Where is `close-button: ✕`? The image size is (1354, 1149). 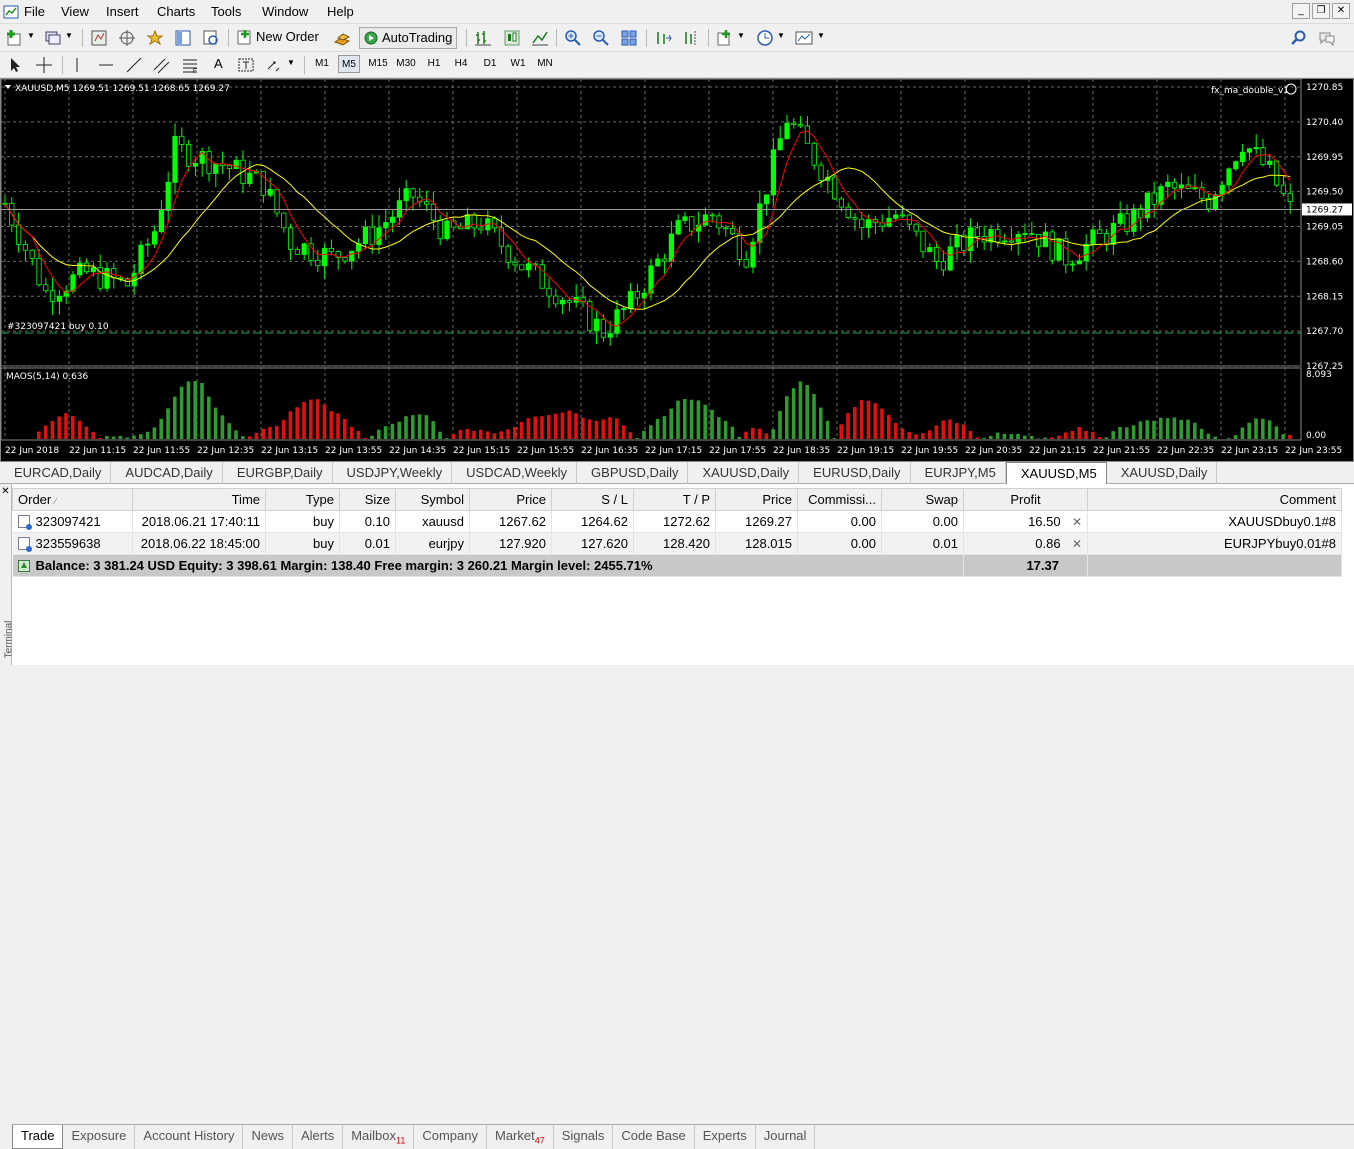 close-button: ✕ is located at coordinates (1341, 11).